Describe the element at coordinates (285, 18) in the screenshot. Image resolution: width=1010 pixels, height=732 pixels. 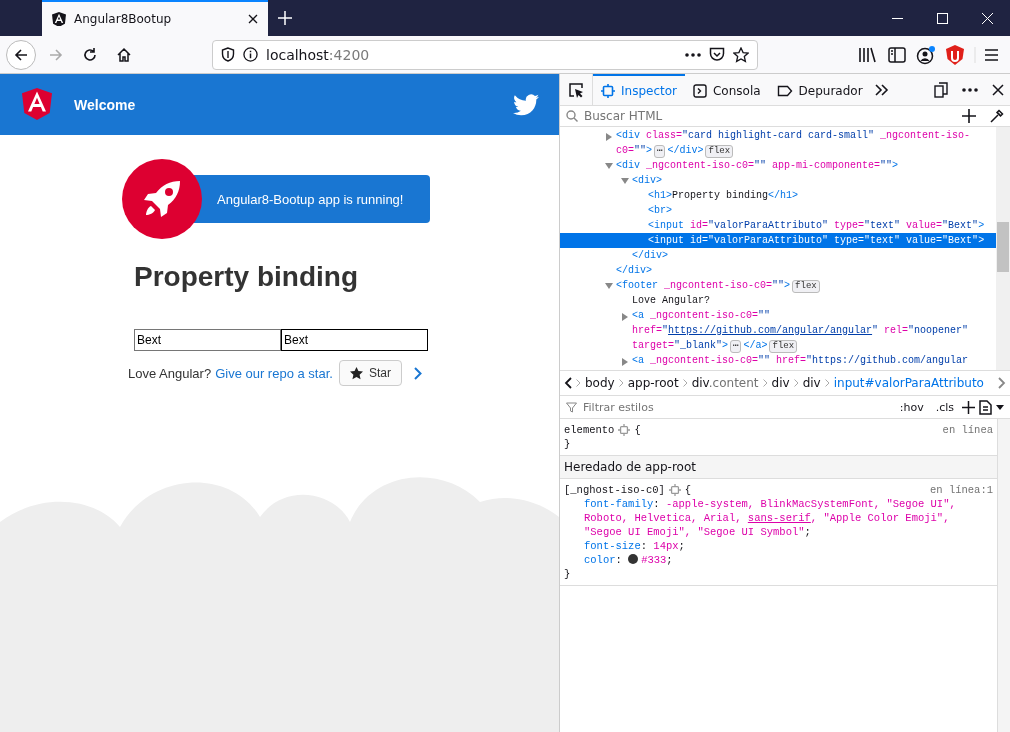
I see `new-tab-icon` at that location.